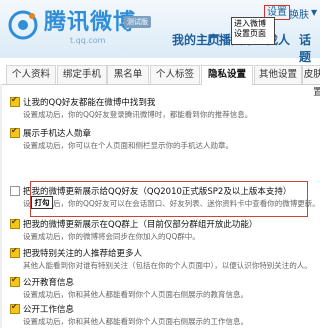  Describe the element at coordinates (1, 206) in the screenshot. I see `left-rail` at that location.